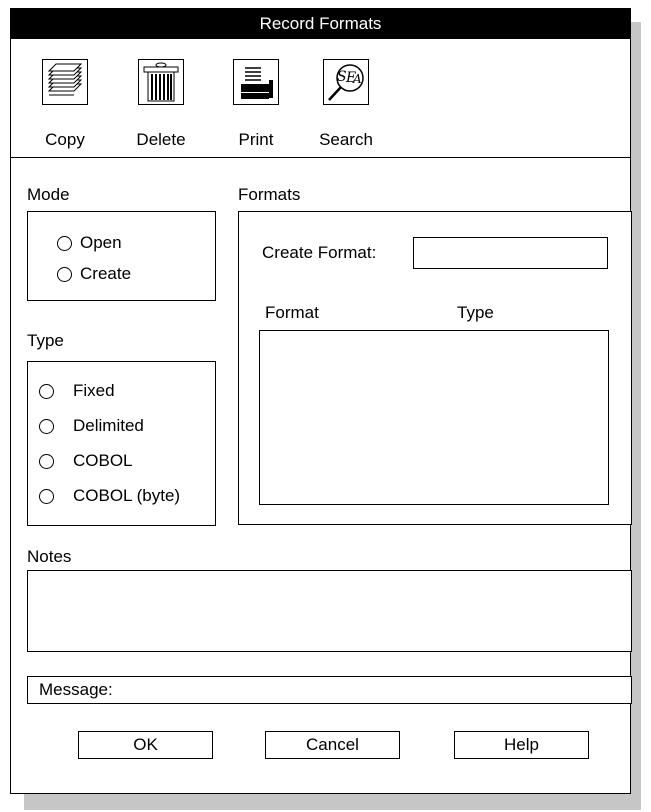 The width and height of the screenshot is (651, 812). Describe the element at coordinates (269, 194) in the screenshot. I see `formats-label: Formats` at that location.